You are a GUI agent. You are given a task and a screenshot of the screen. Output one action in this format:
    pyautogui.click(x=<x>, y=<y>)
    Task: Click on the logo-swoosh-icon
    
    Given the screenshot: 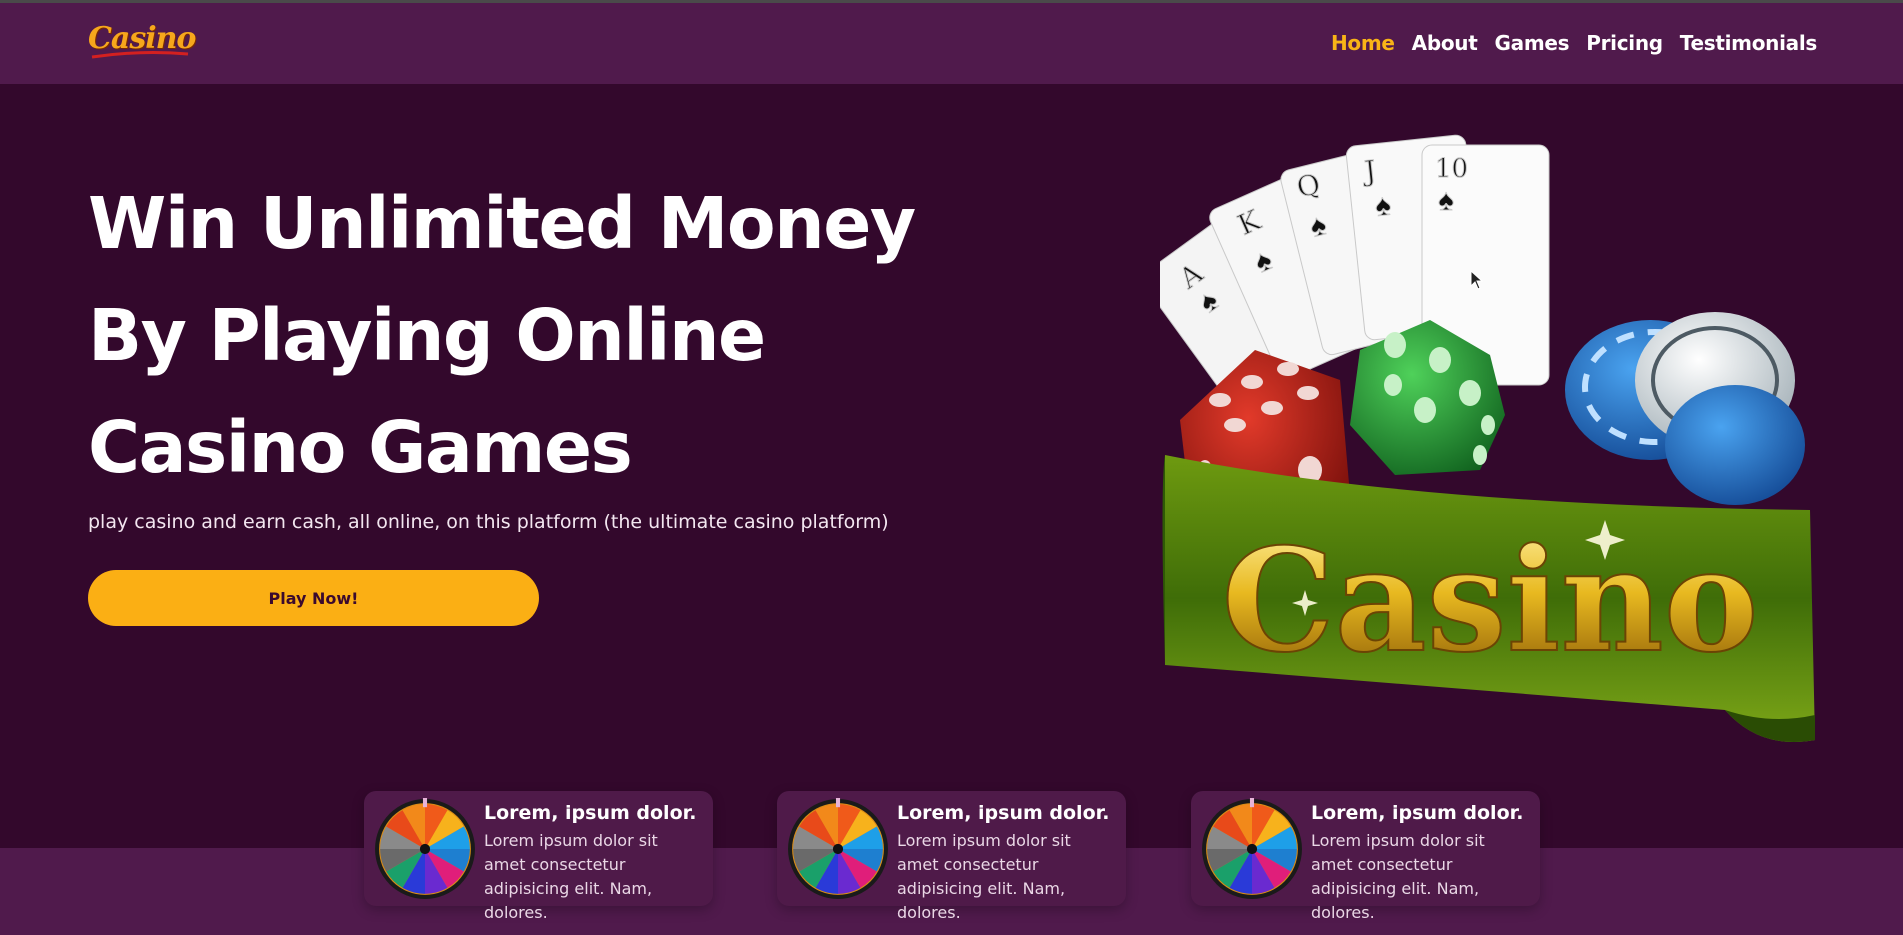 What is the action you would take?
    pyautogui.click(x=140, y=55)
    